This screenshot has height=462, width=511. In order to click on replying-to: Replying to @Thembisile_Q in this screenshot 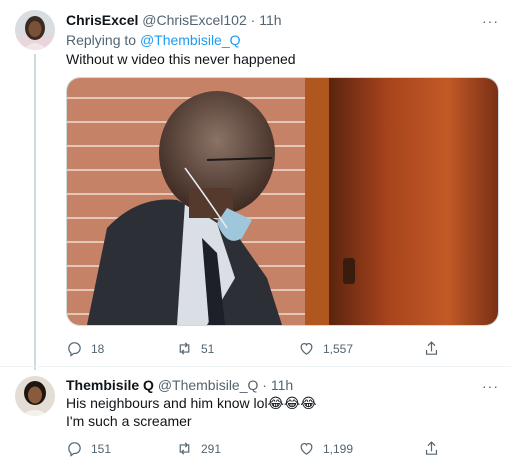, I will do `click(153, 40)`.